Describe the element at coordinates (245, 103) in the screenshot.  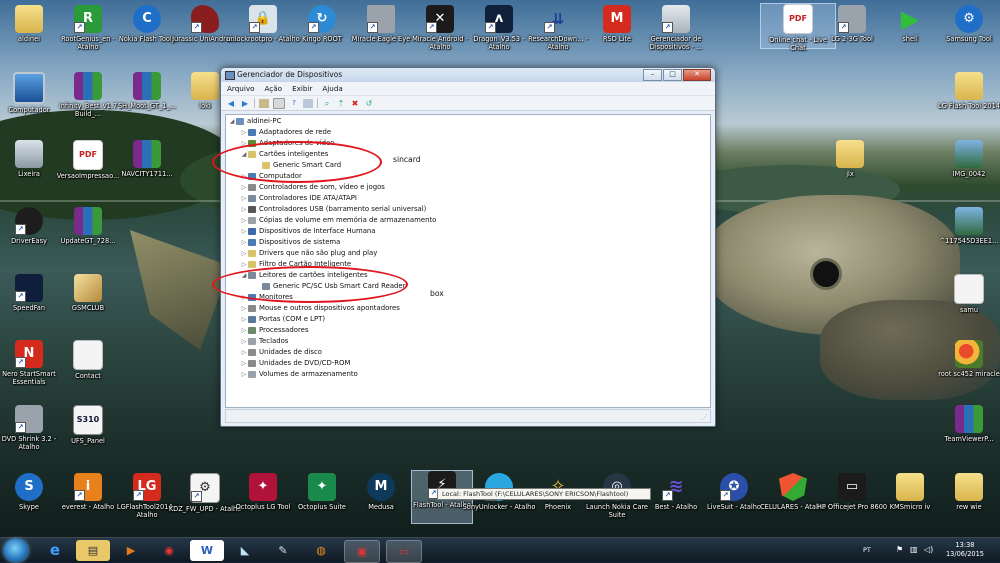
I see `forward-icon: ▶` at that location.